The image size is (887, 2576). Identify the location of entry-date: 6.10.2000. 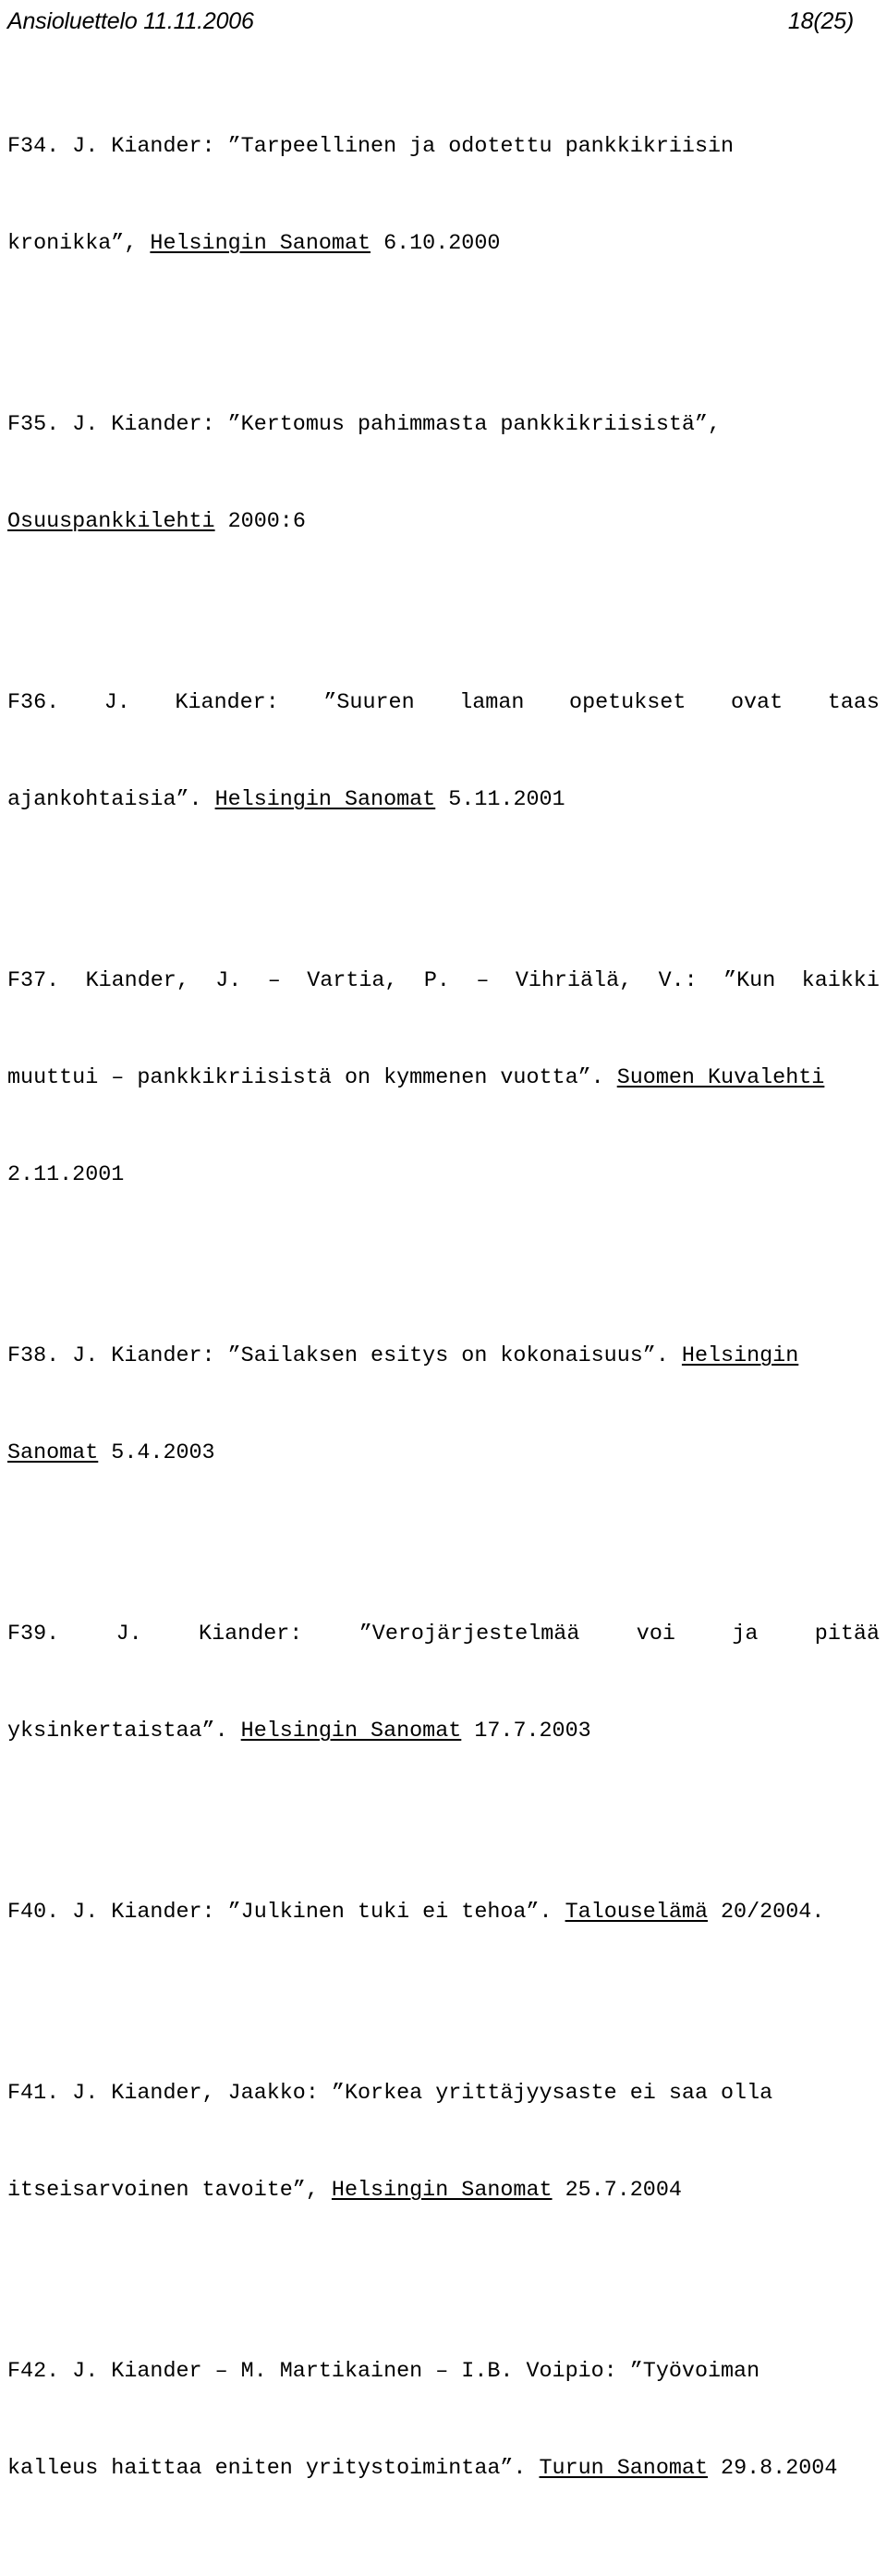
(436, 244).